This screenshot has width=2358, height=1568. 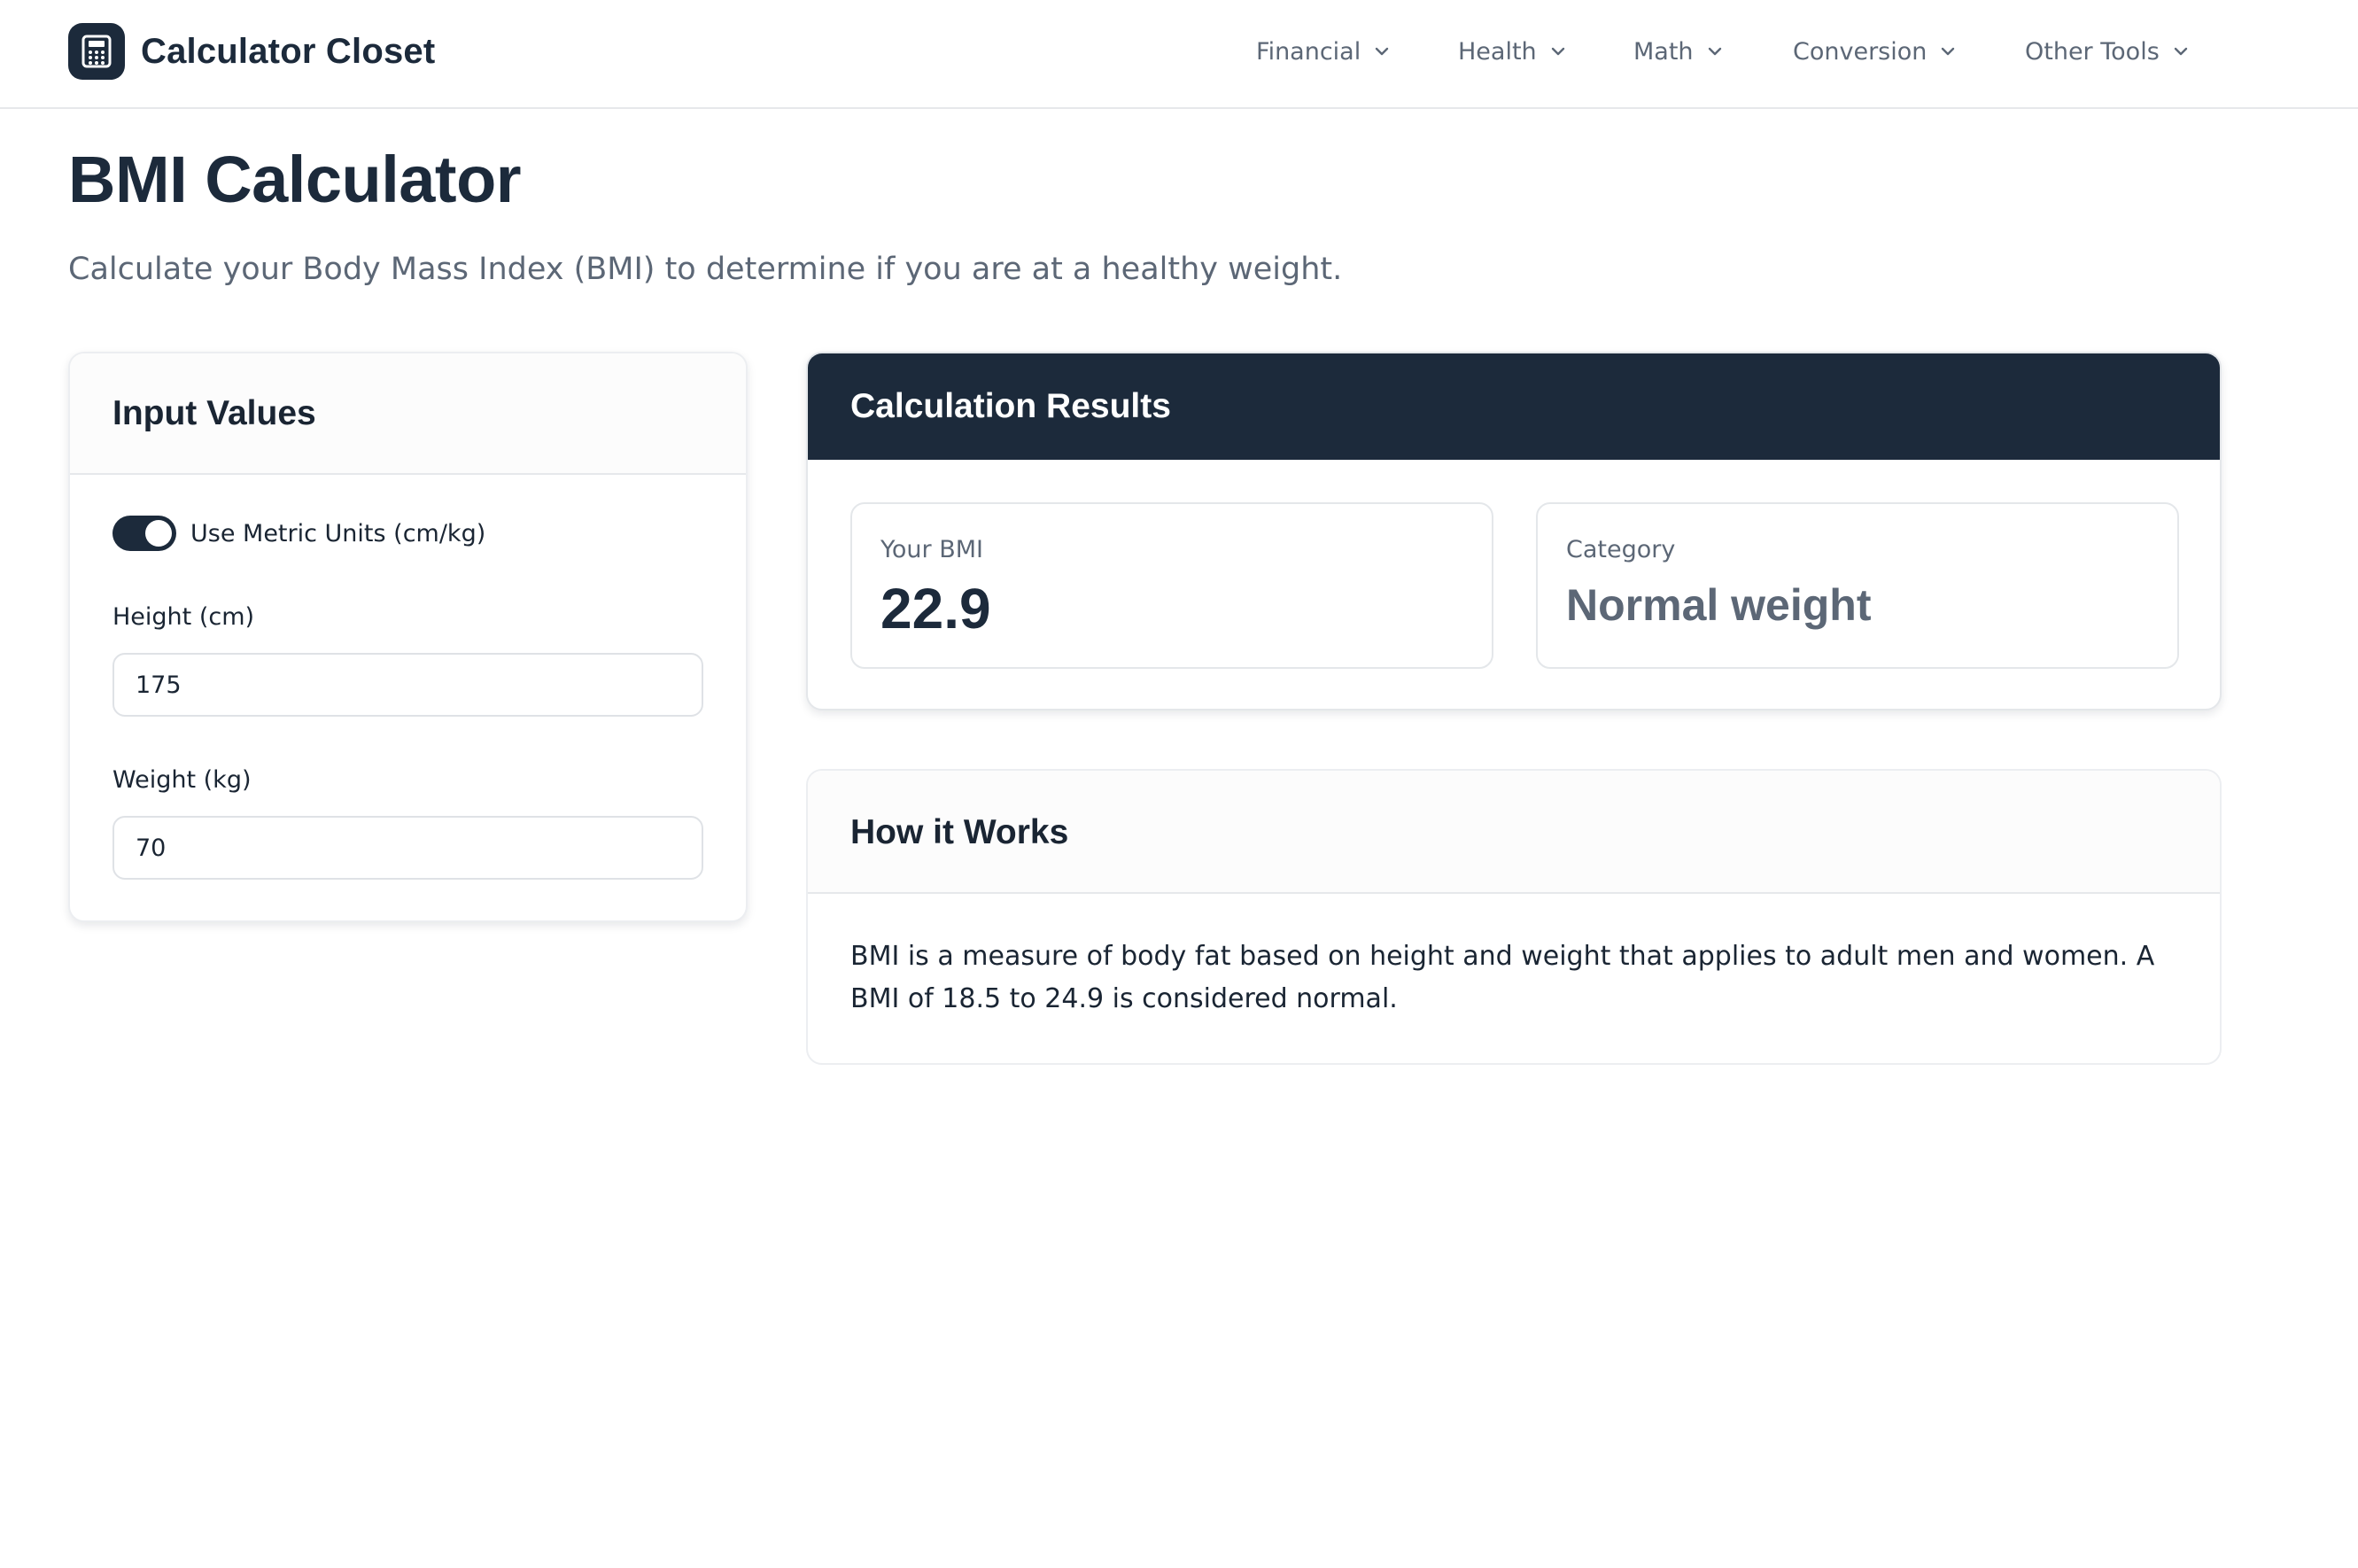 What do you see at coordinates (932, 549) in the screenshot?
I see `bmi-result-label: Your BMI` at bounding box center [932, 549].